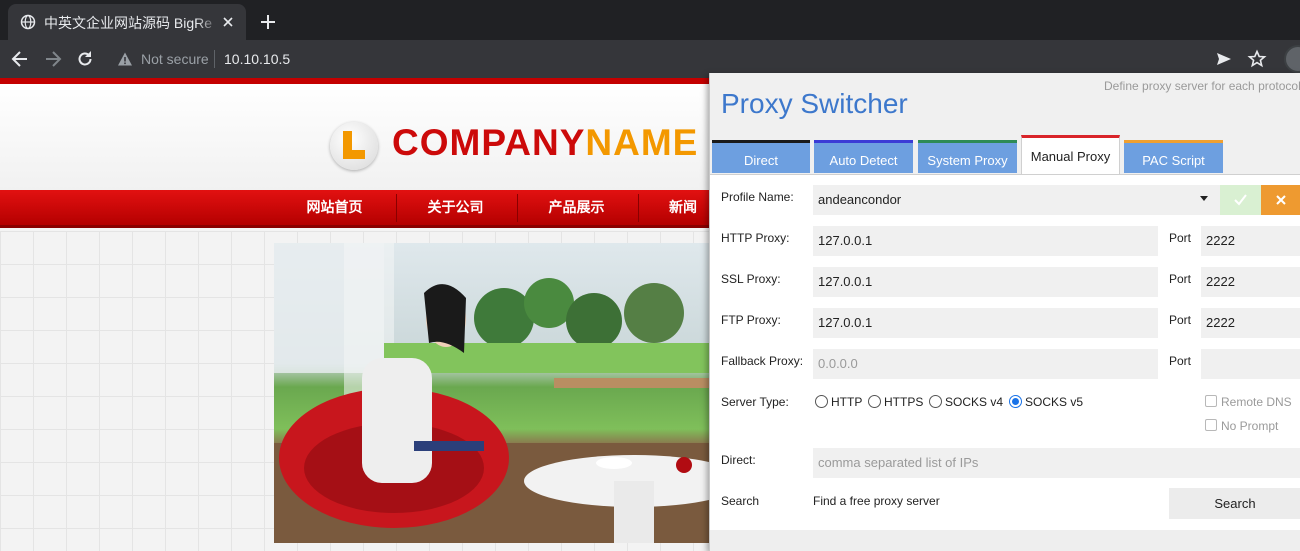  I want to click on radio-socks4, so click(935, 401).